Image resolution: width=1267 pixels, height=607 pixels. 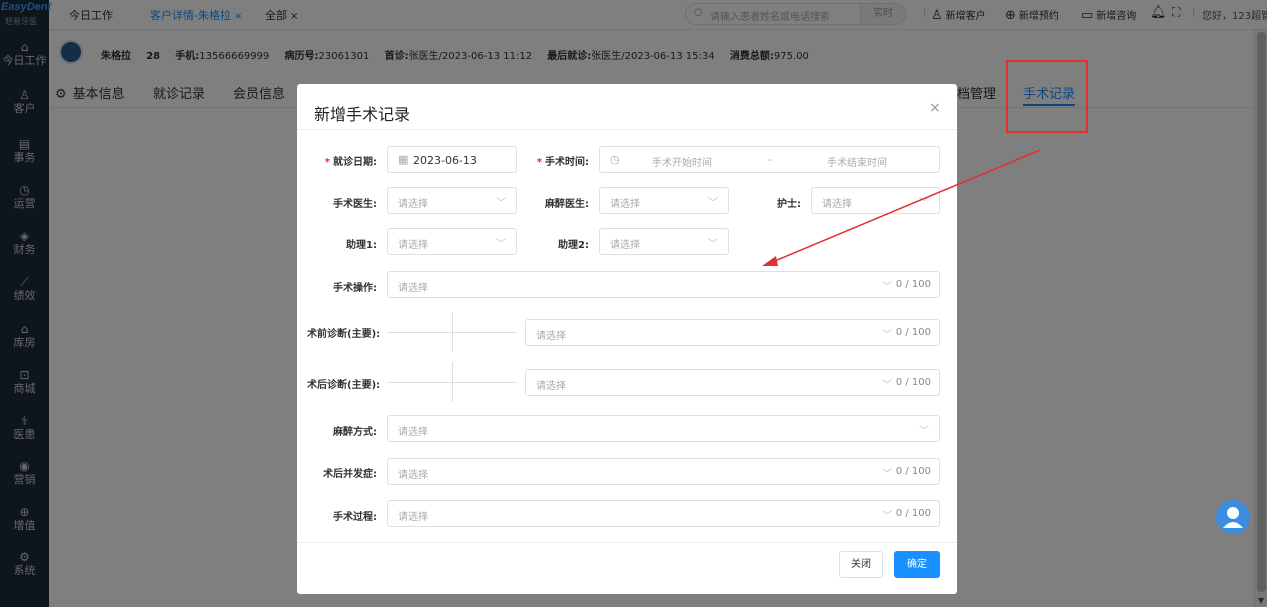 I want to click on anesthesia-method-label: 麻醉方式:, so click(x=355, y=432).